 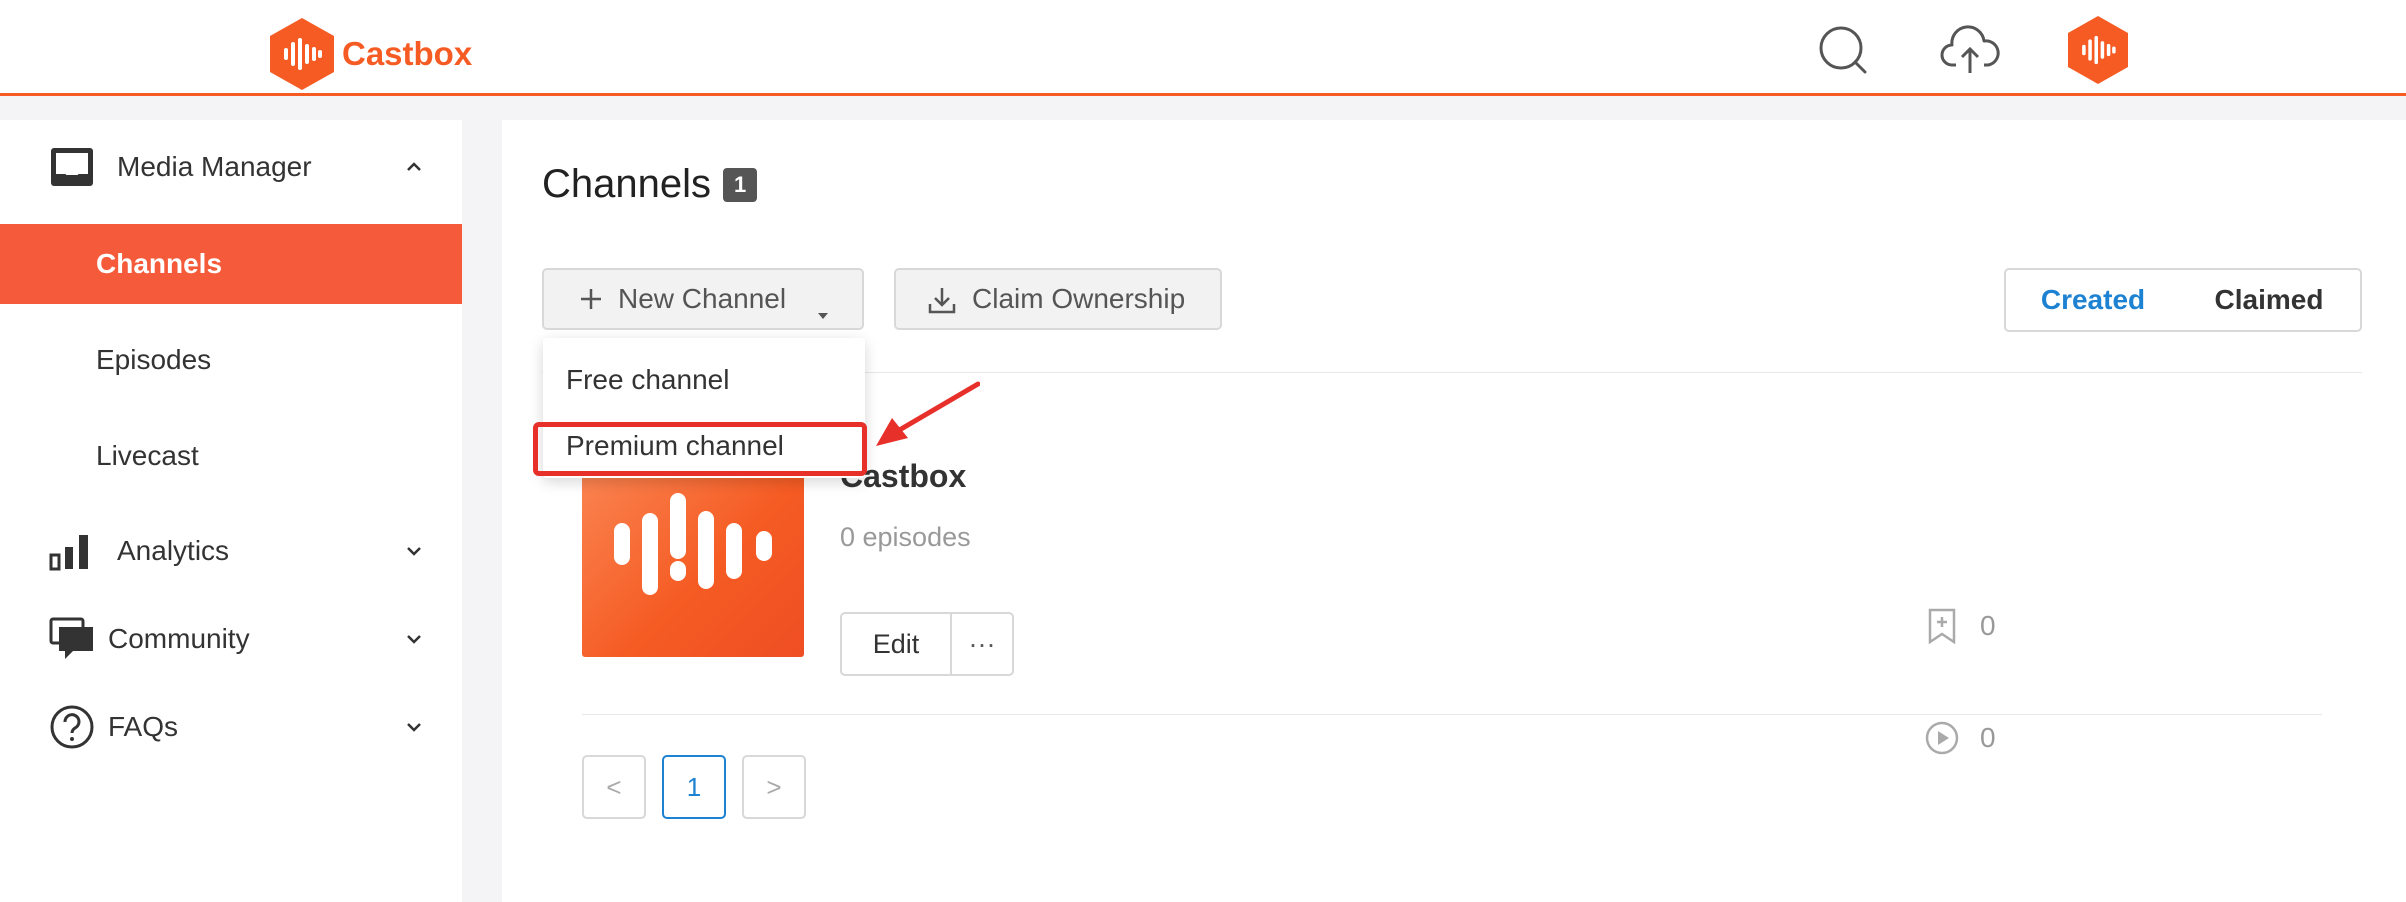 What do you see at coordinates (214, 166) in the screenshot?
I see `sidebar-group-label: Media Manager` at bounding box center [214, 166].